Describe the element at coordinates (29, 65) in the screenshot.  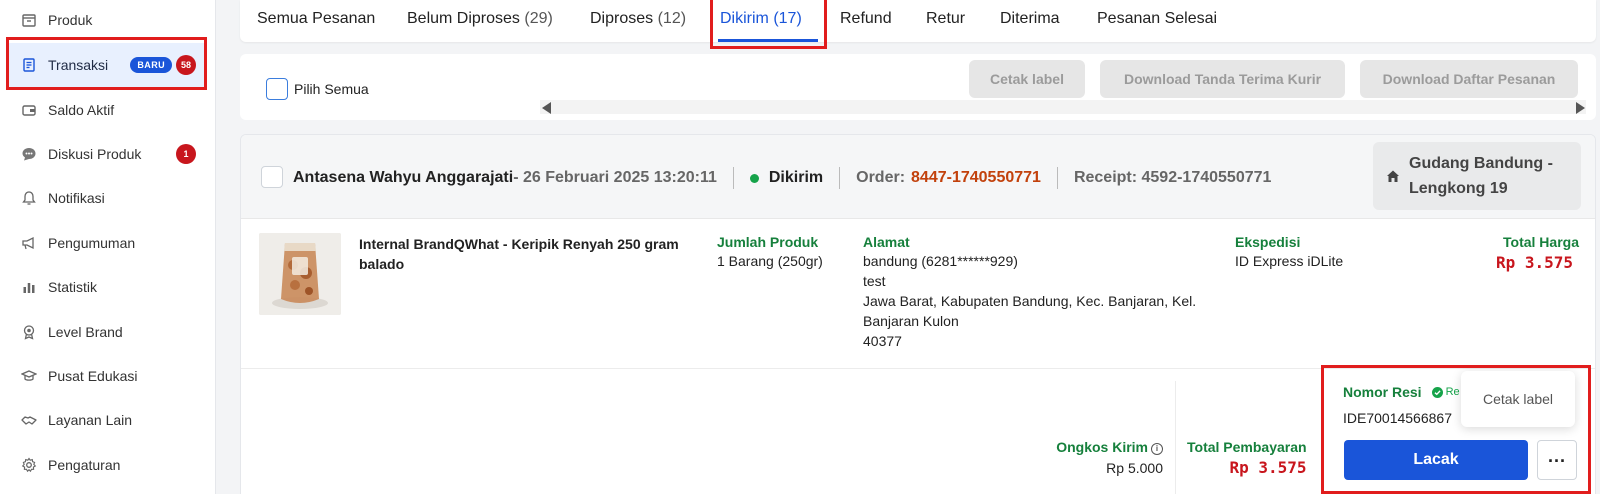
I see `receipt-icon` at that location.